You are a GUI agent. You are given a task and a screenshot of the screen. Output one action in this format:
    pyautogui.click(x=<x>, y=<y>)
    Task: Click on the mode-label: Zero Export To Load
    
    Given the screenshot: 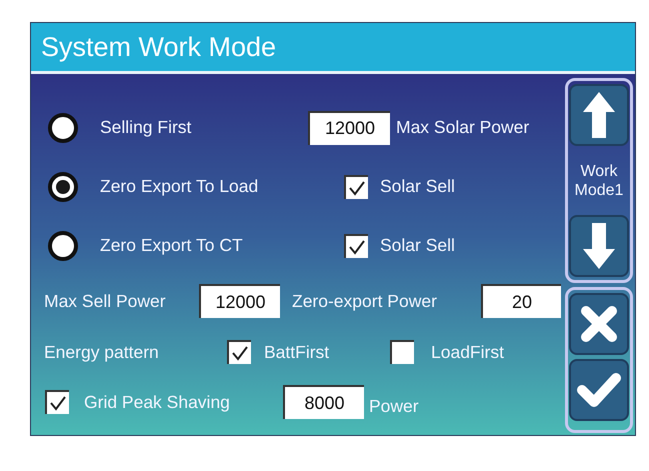 What is the action you would take?
    pyautogui.click(x=180, y=186)
    